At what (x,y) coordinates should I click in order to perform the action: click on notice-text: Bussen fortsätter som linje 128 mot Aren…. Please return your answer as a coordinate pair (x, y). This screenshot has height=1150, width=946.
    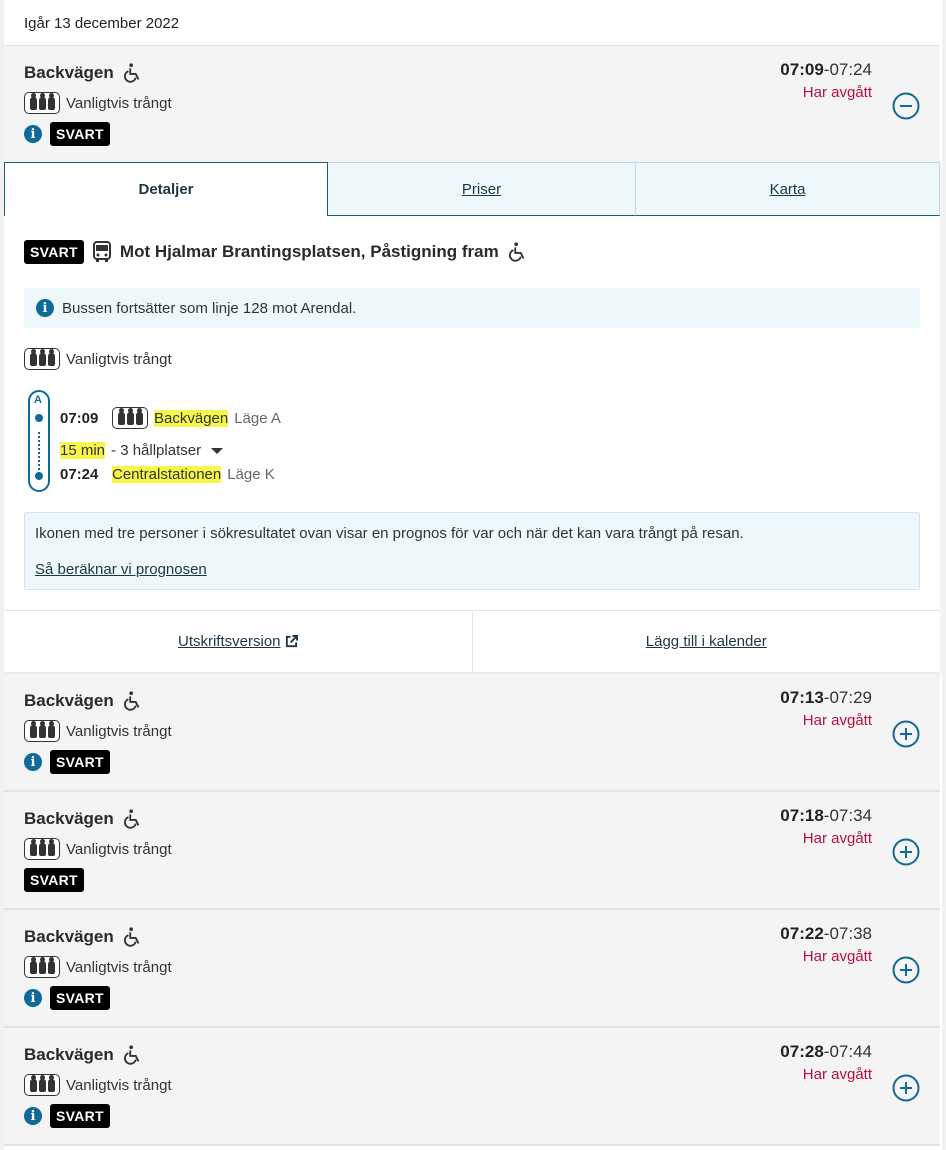
    Looking at the image, I should click on (209, 308).